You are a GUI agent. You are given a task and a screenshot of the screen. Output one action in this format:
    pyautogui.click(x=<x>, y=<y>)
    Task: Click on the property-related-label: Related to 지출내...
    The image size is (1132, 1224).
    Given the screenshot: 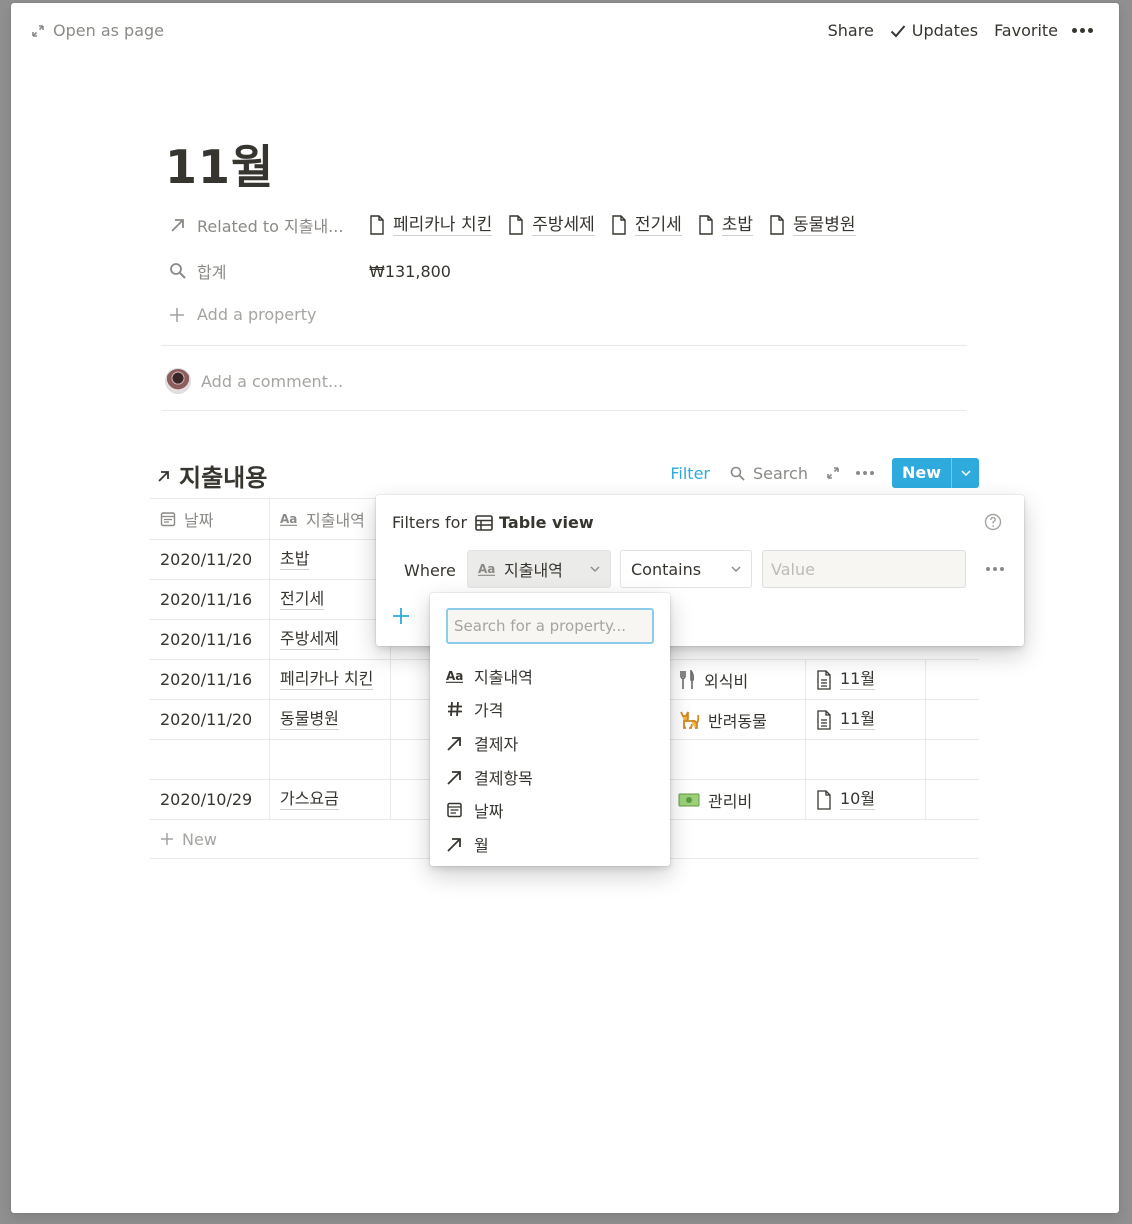 What is the action you would take?
    pyautogui.click(x=270, y=226)
    